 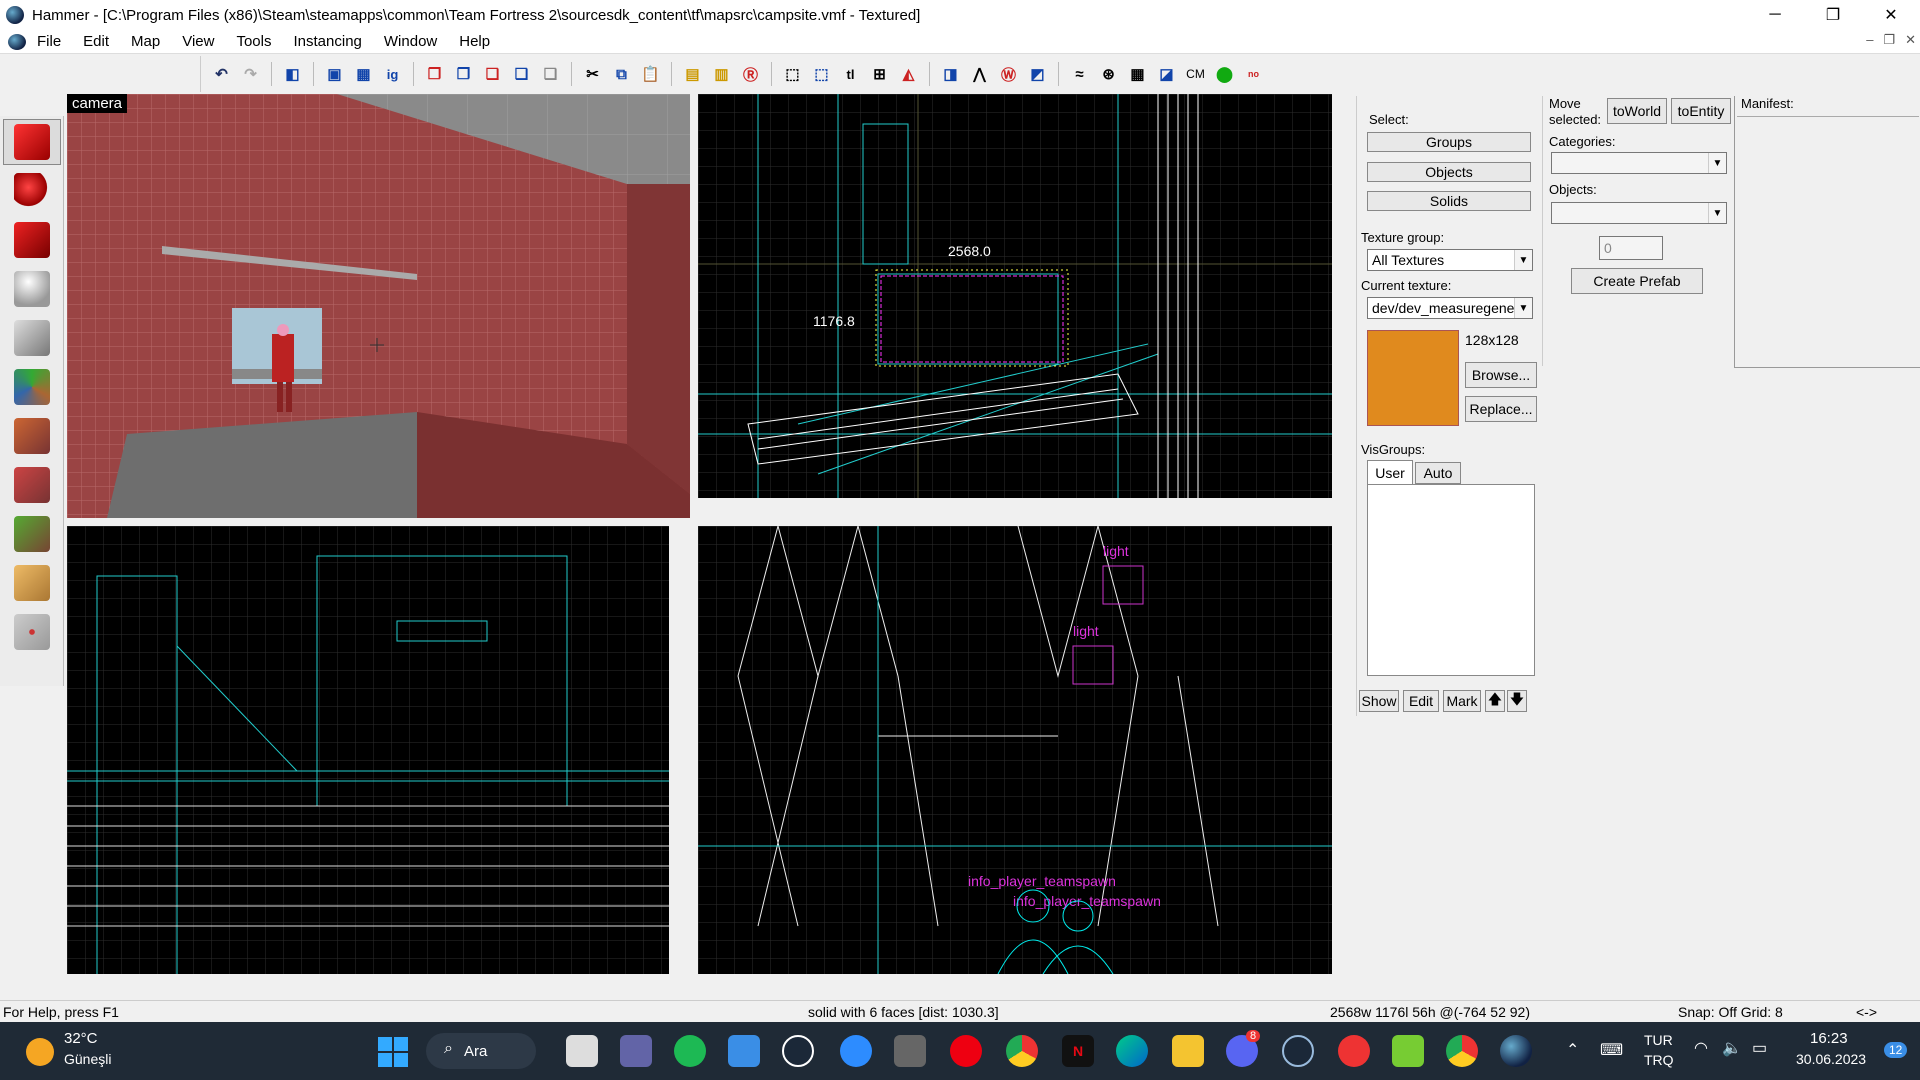 What do you see at coordinates (463, 74) in the screenshot?
I see `hide-unselected-icon: ❐` at bounding box center [463, 74].